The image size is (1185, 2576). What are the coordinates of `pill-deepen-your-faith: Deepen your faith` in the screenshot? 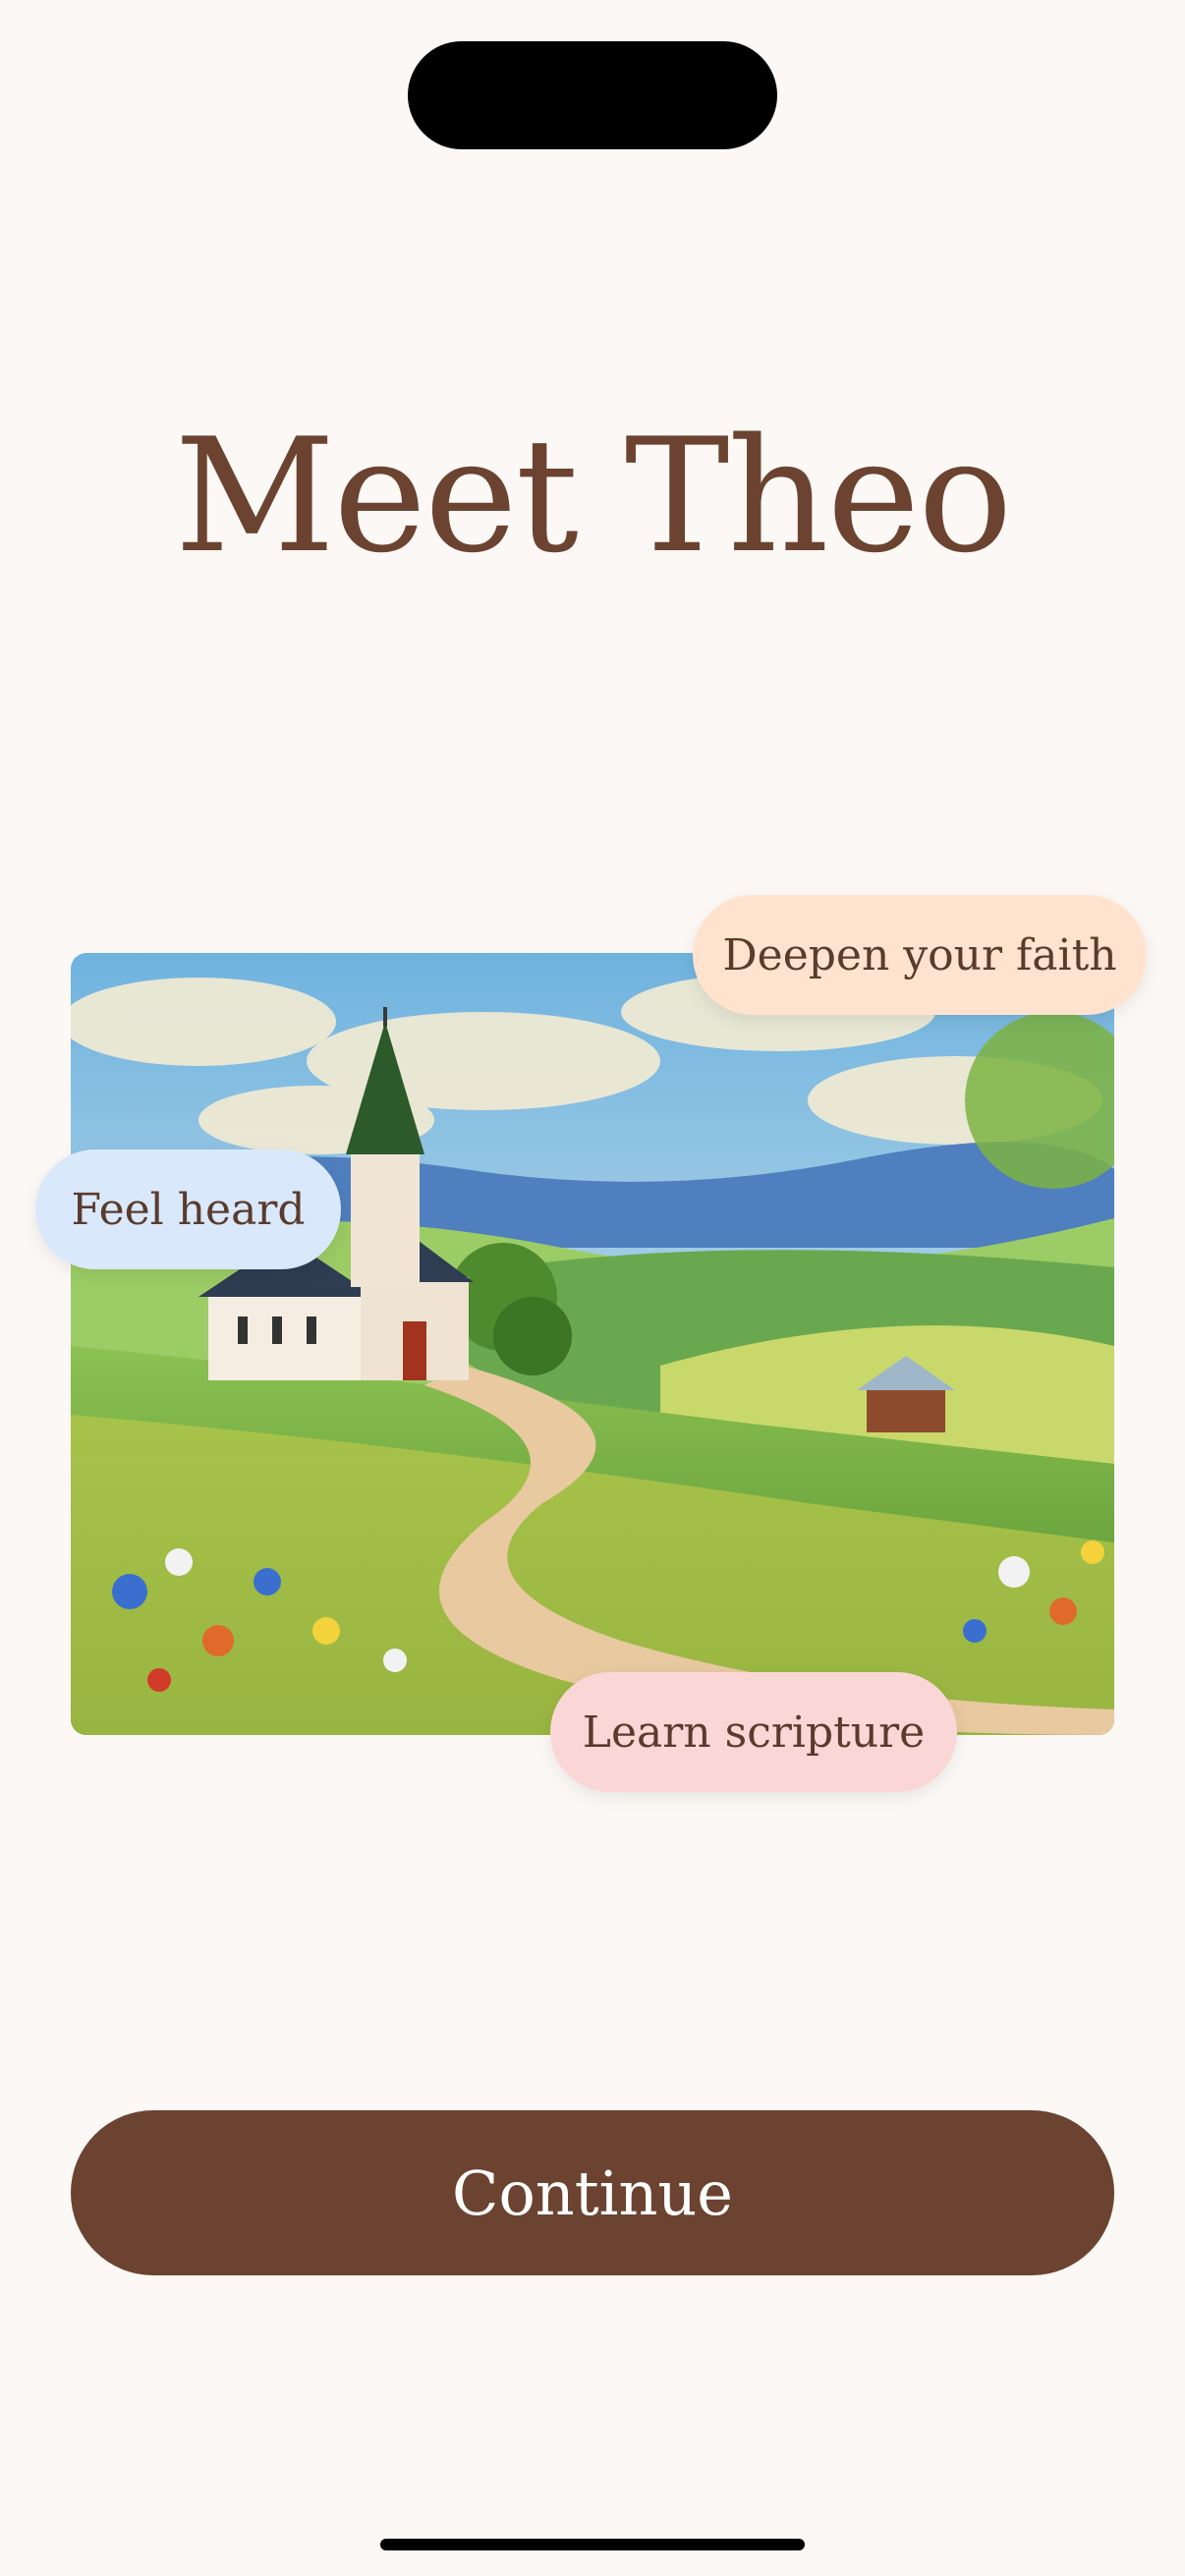 It's located at (920, 955).